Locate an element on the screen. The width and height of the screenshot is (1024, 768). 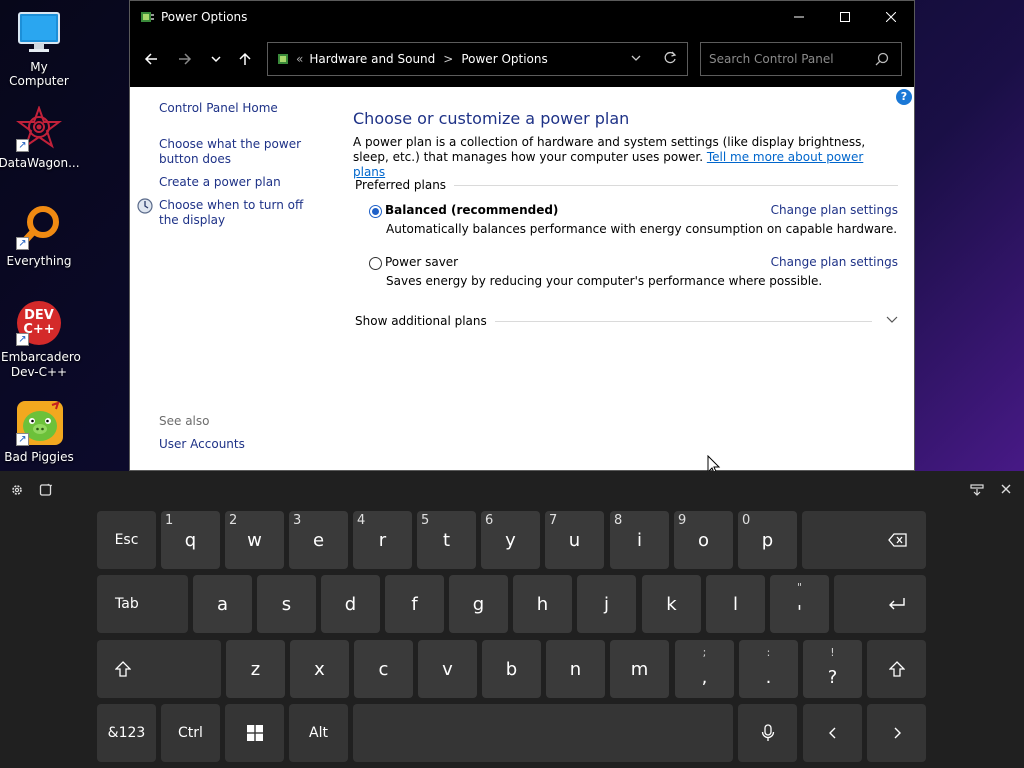
maximize-button is located at coordinates (845, 16).